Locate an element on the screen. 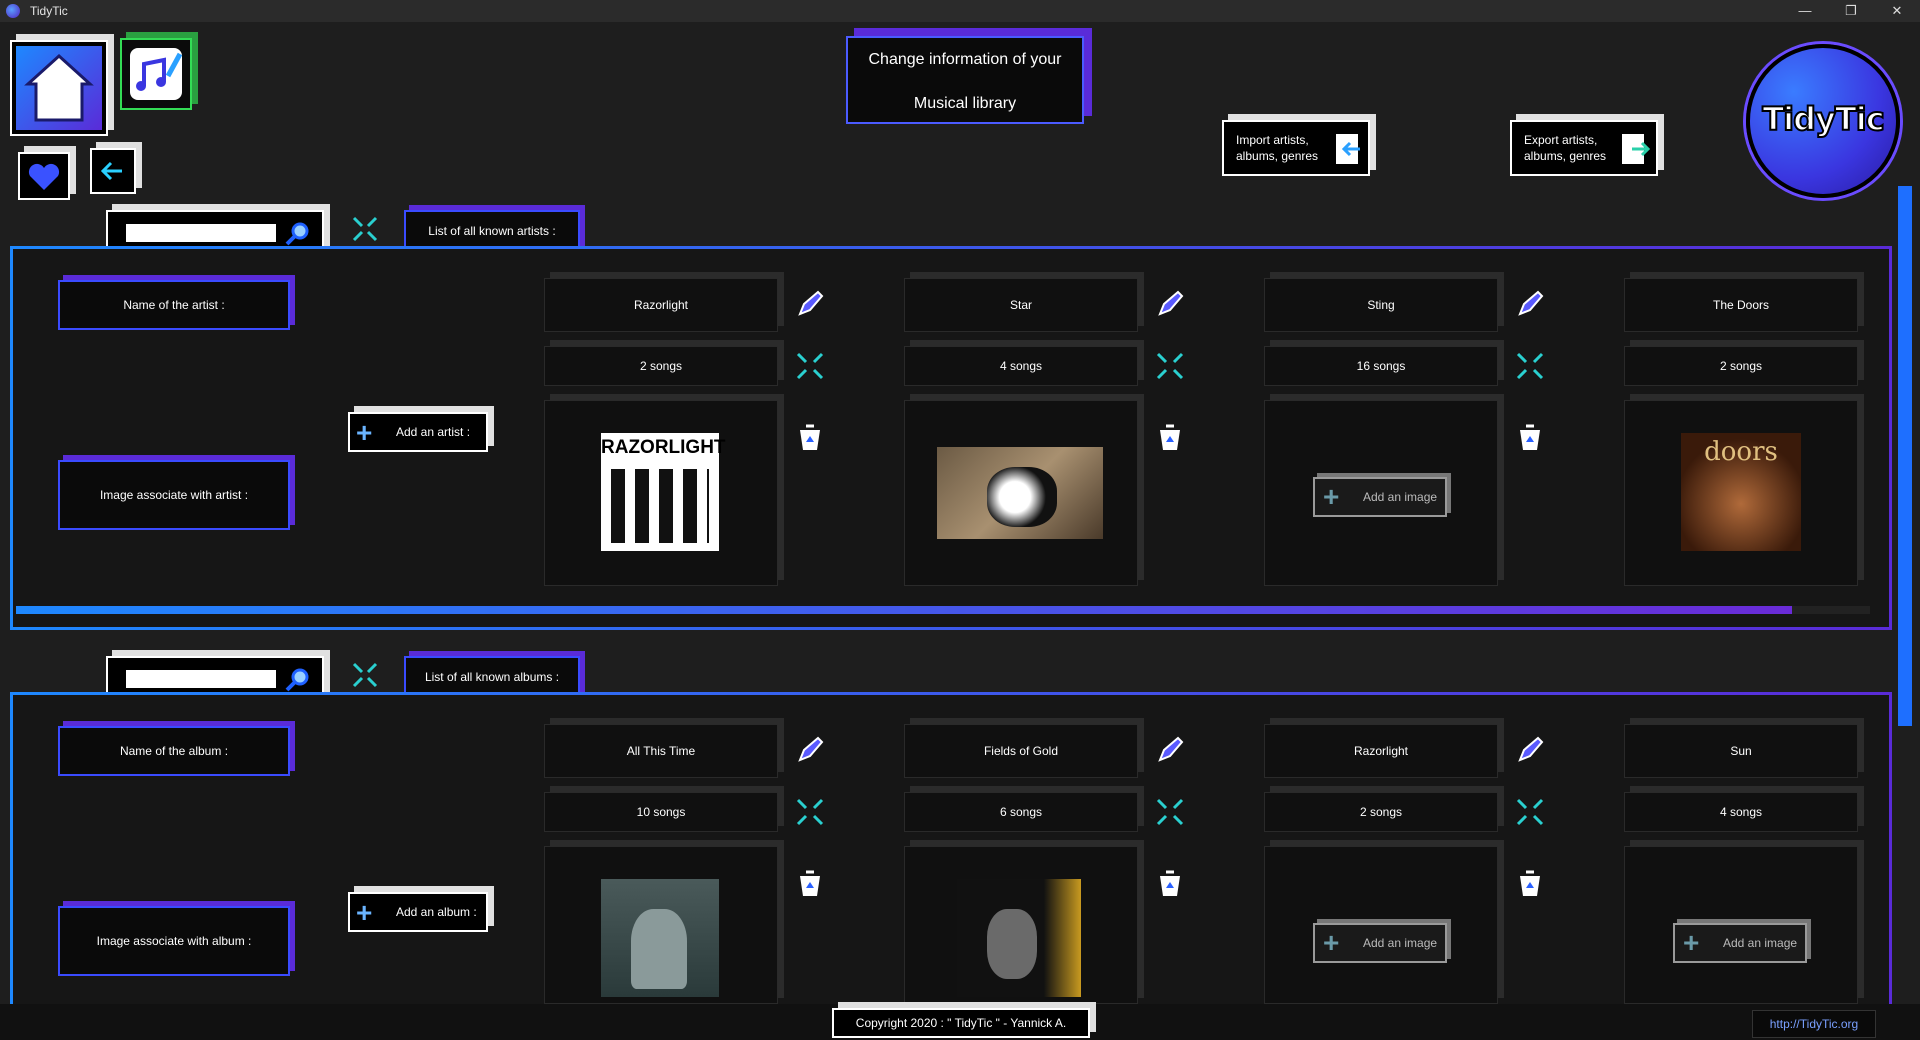  home-button is located at coordinates (59, 88).